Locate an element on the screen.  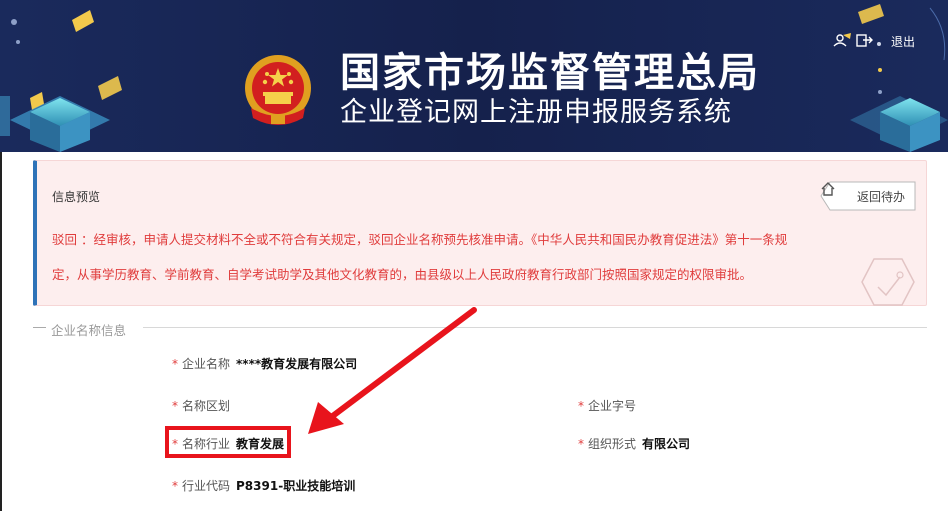
field-company-name: * 企业名称 ****教育发展有限公司 is located at coordinates (264, 363).